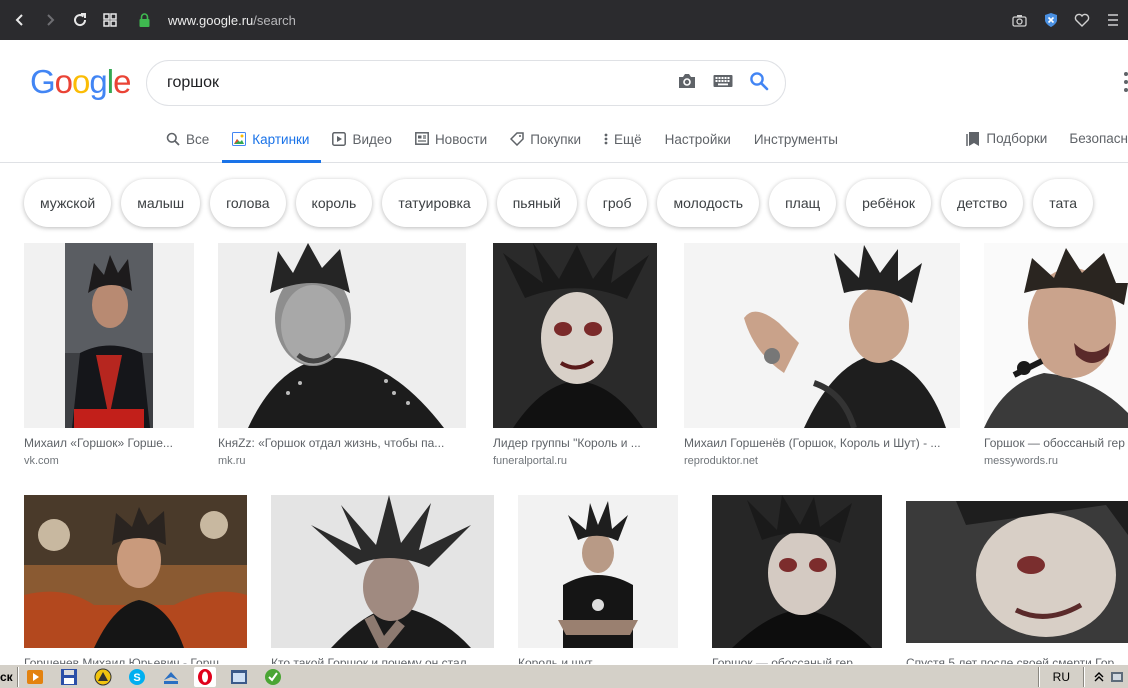 This screenshot has width=1128, height=688. Describe the element at coordinates (69, 677) in the screenshot. I see `save-disk-icon` at that location.